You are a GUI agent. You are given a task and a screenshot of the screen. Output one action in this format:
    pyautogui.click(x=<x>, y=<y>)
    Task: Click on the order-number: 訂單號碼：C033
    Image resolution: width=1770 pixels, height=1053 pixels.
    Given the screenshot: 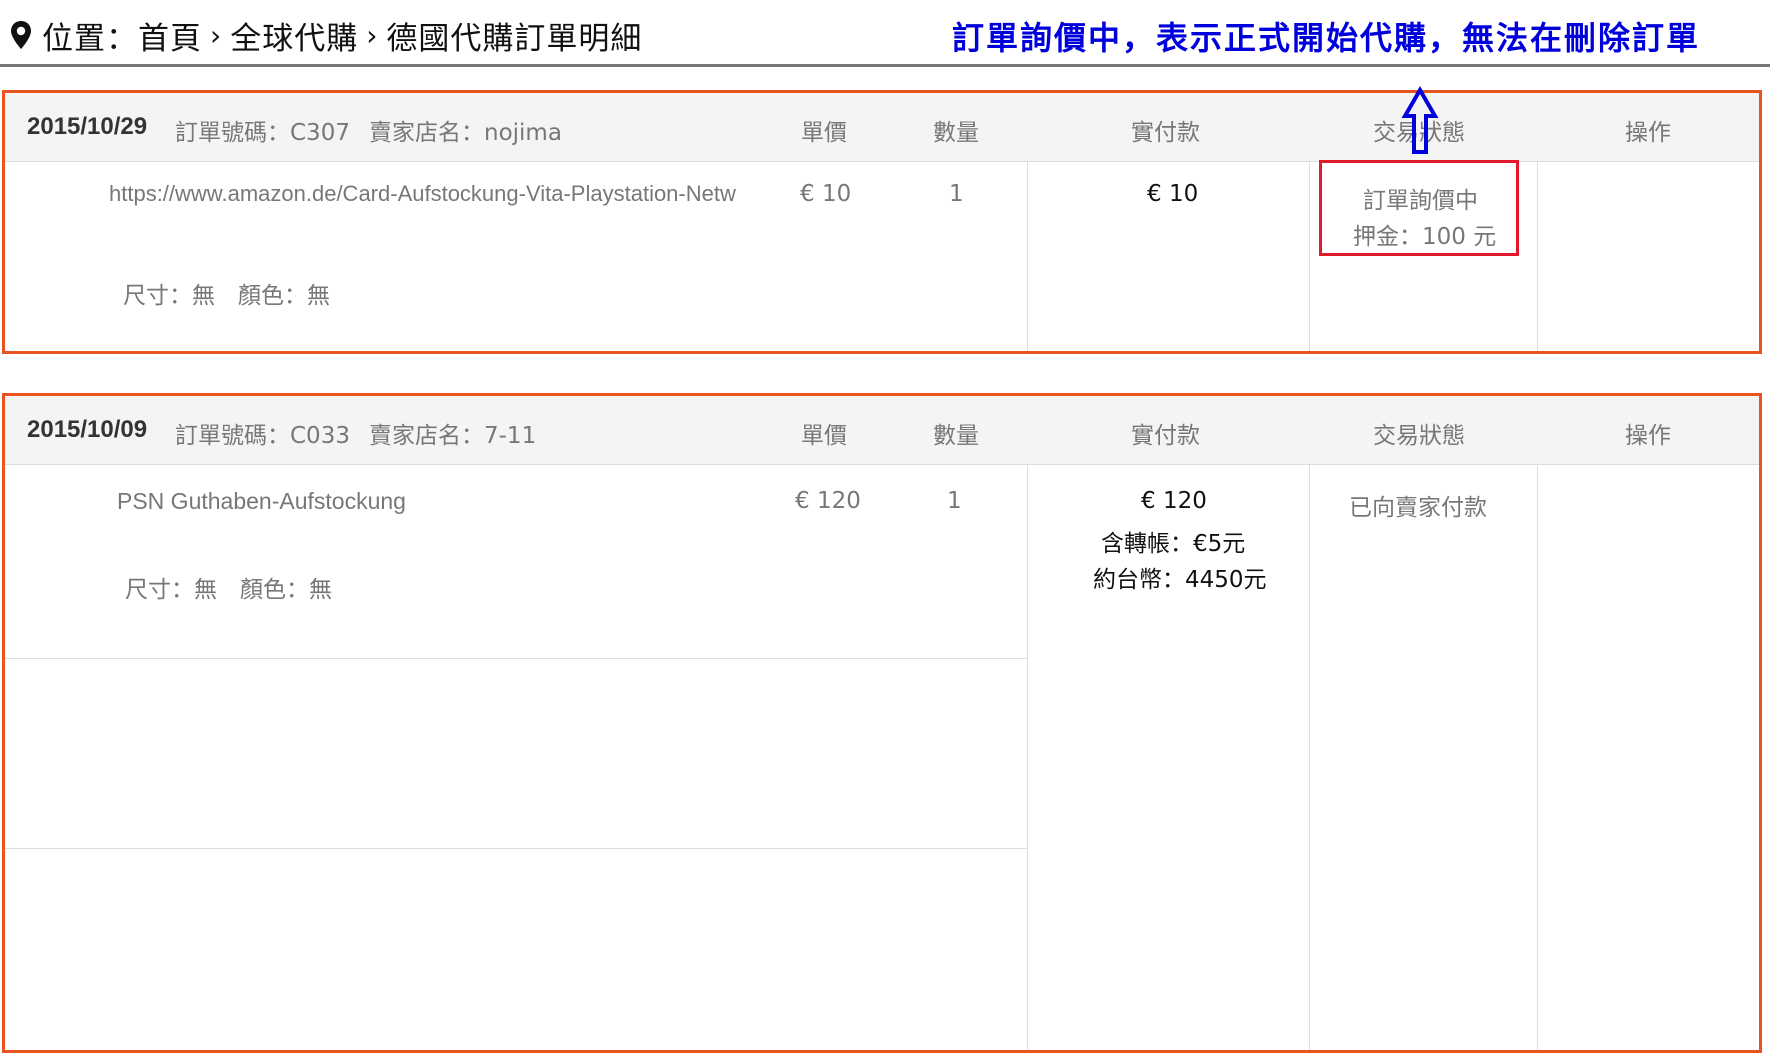 What is the action you would take?
    pyautogui.click(x=262, y=436)
    